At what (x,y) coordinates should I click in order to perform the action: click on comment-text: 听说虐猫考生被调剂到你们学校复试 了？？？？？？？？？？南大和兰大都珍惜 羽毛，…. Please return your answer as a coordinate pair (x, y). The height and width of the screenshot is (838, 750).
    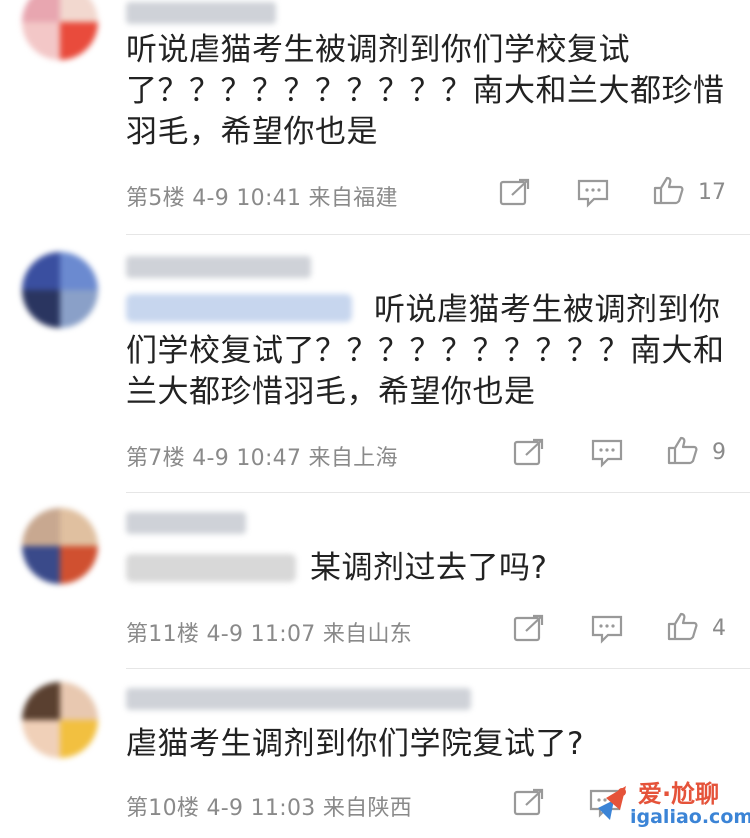
    Looking at the image, I should click on (431, 91).